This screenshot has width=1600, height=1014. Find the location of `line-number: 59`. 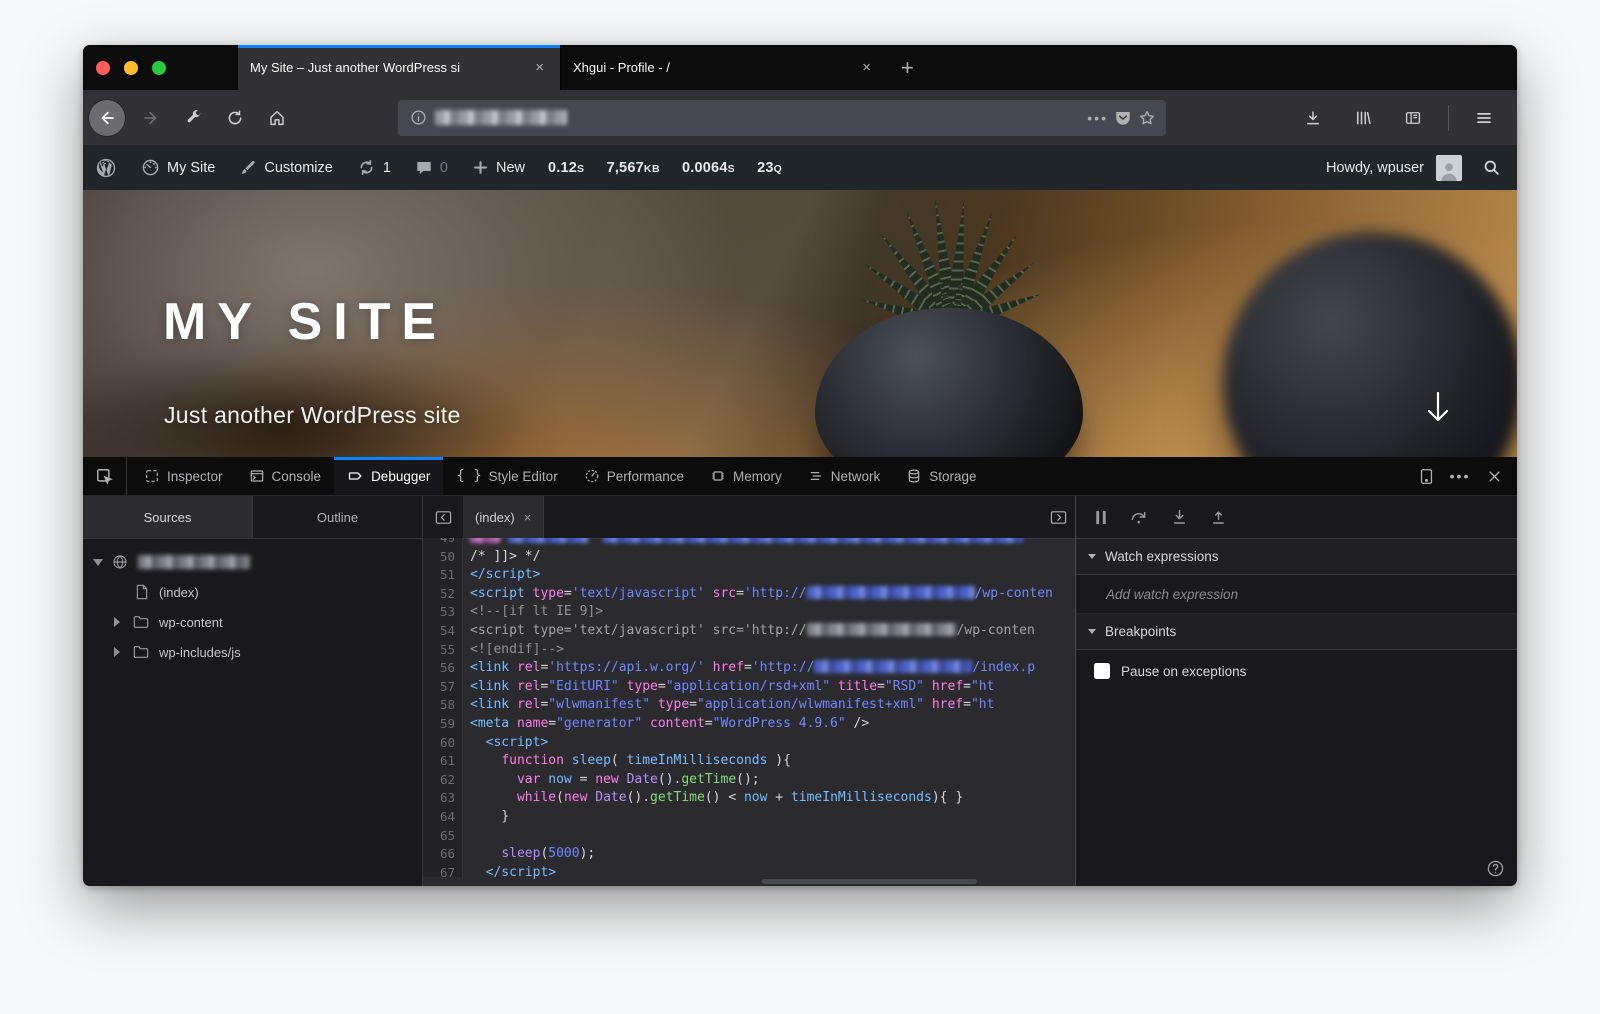

line-number: 59 is located at coordinates (439, 724).